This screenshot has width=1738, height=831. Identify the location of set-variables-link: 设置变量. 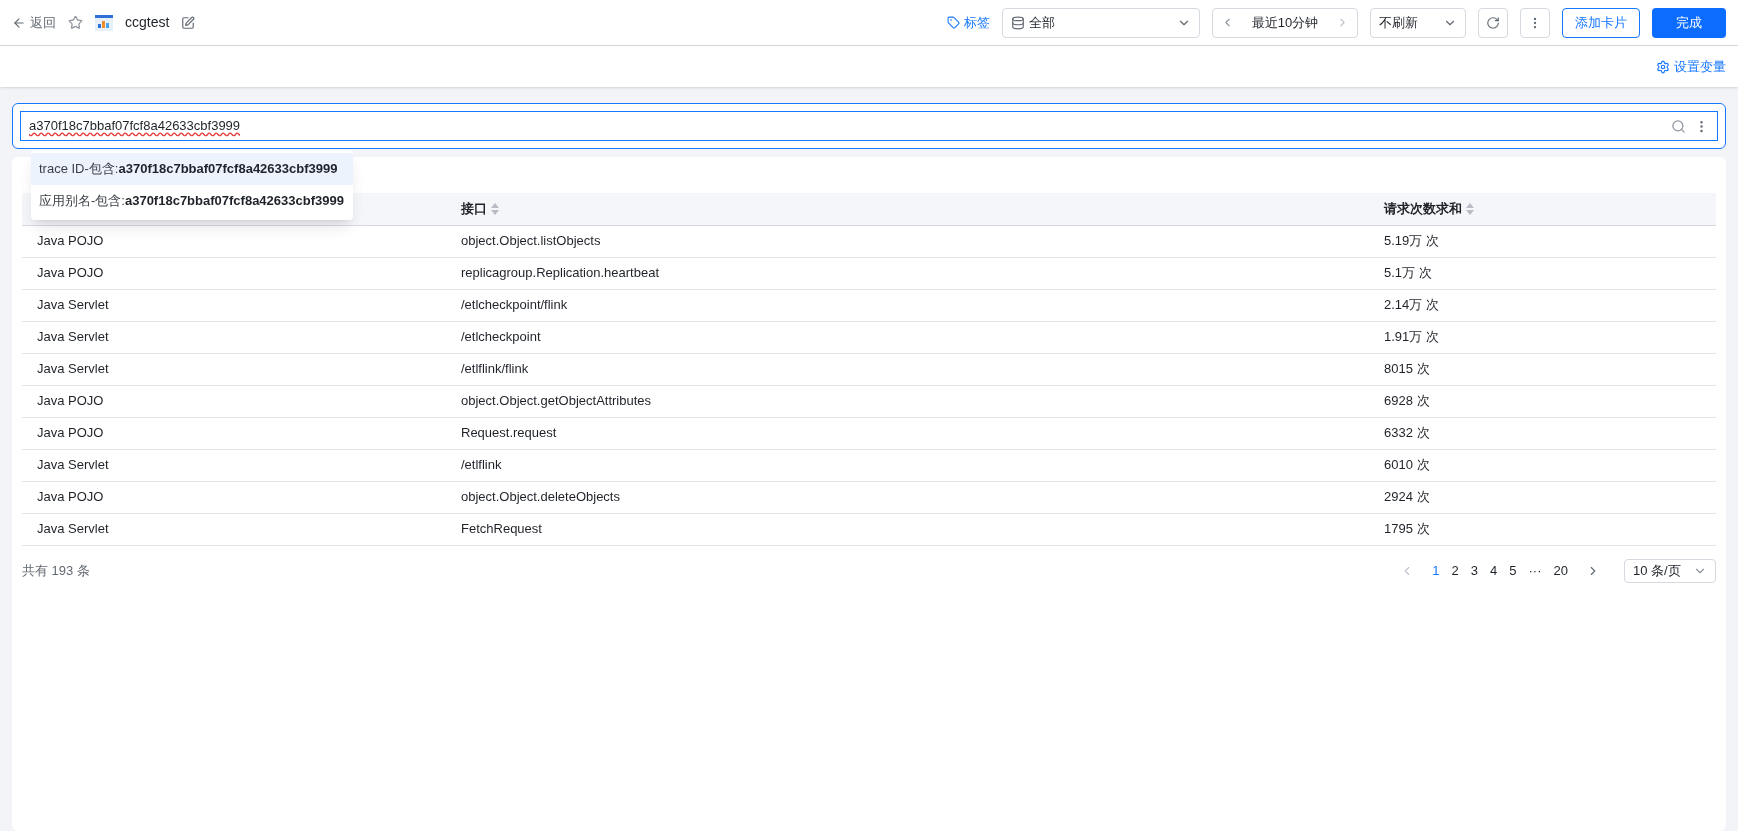
(1691, 66).